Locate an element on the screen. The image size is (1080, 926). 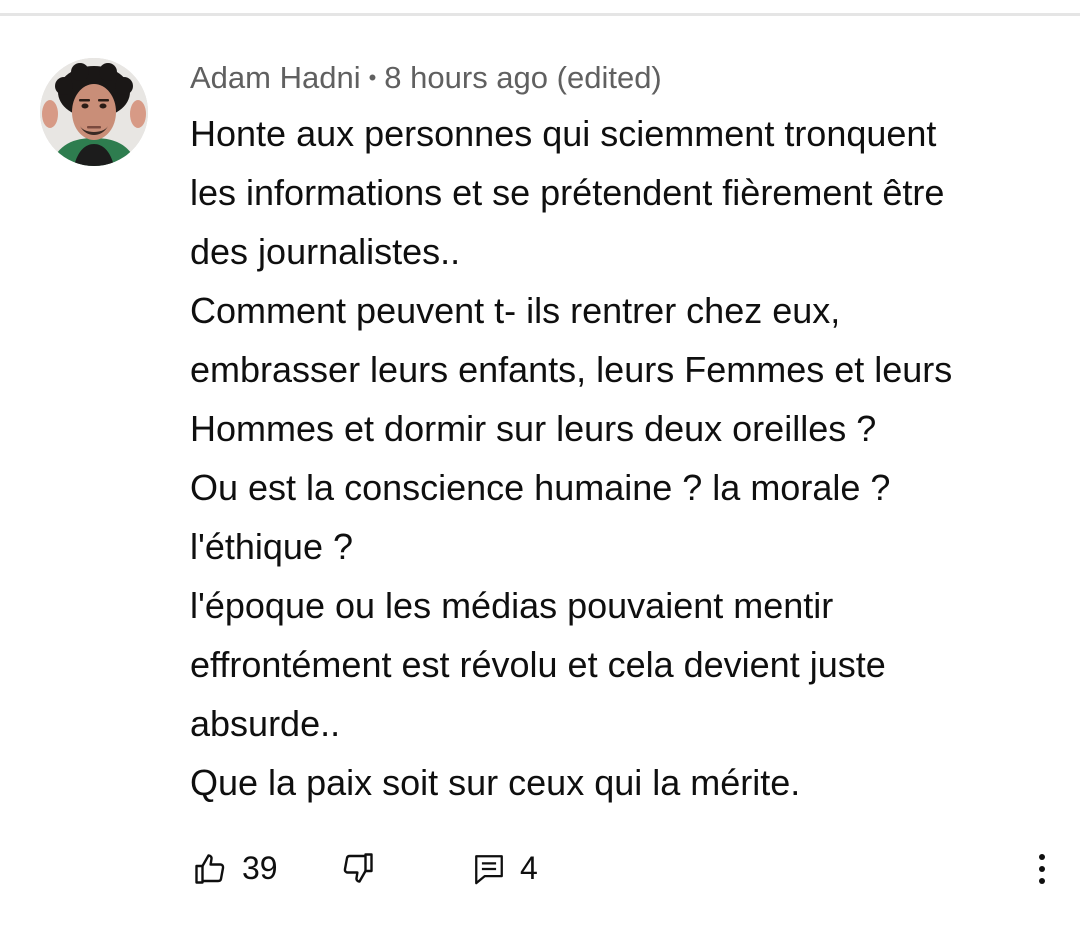
comment-line: l'éthique ? is located at coordinates (272, 546).